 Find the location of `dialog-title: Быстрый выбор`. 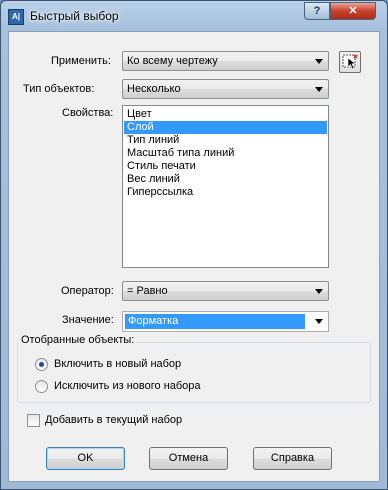

dialog-title: Быстрый выбор is located at coordinates (74, 16).